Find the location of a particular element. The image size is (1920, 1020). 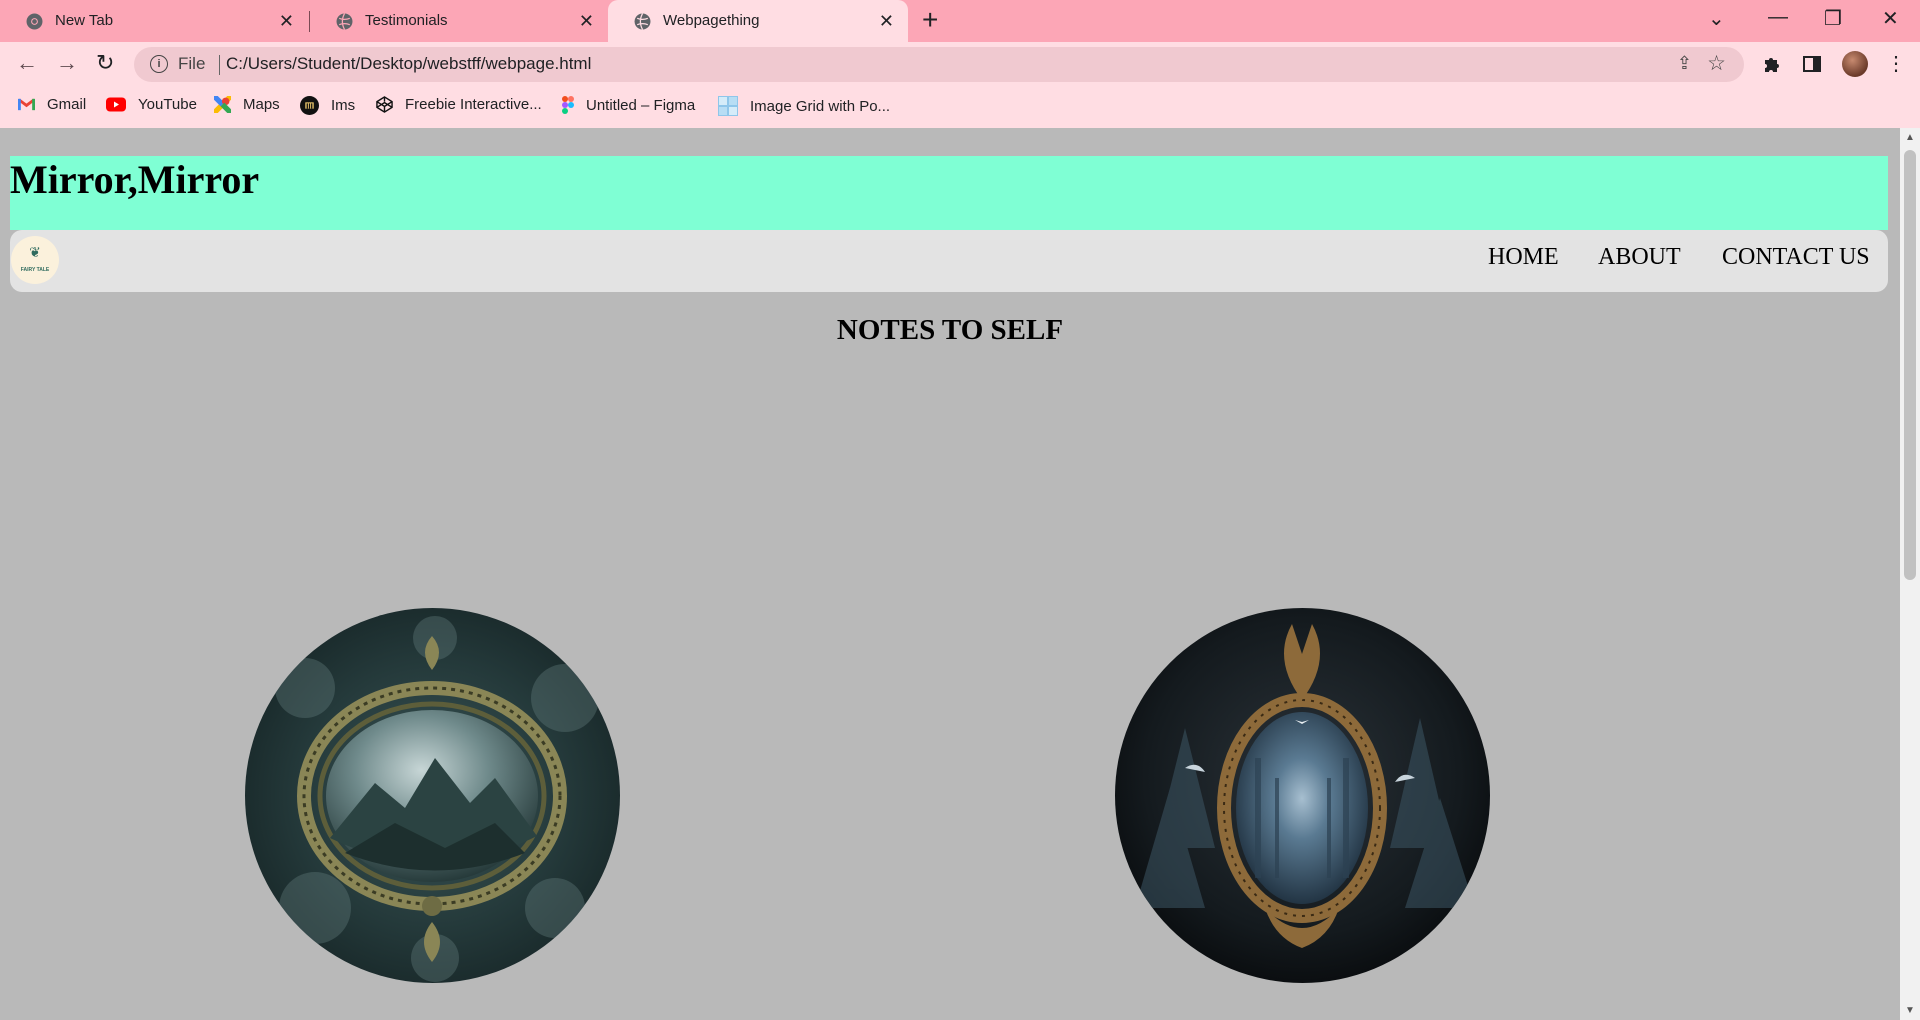

scrollbar-thumb is located at coordinates (1910, 365).